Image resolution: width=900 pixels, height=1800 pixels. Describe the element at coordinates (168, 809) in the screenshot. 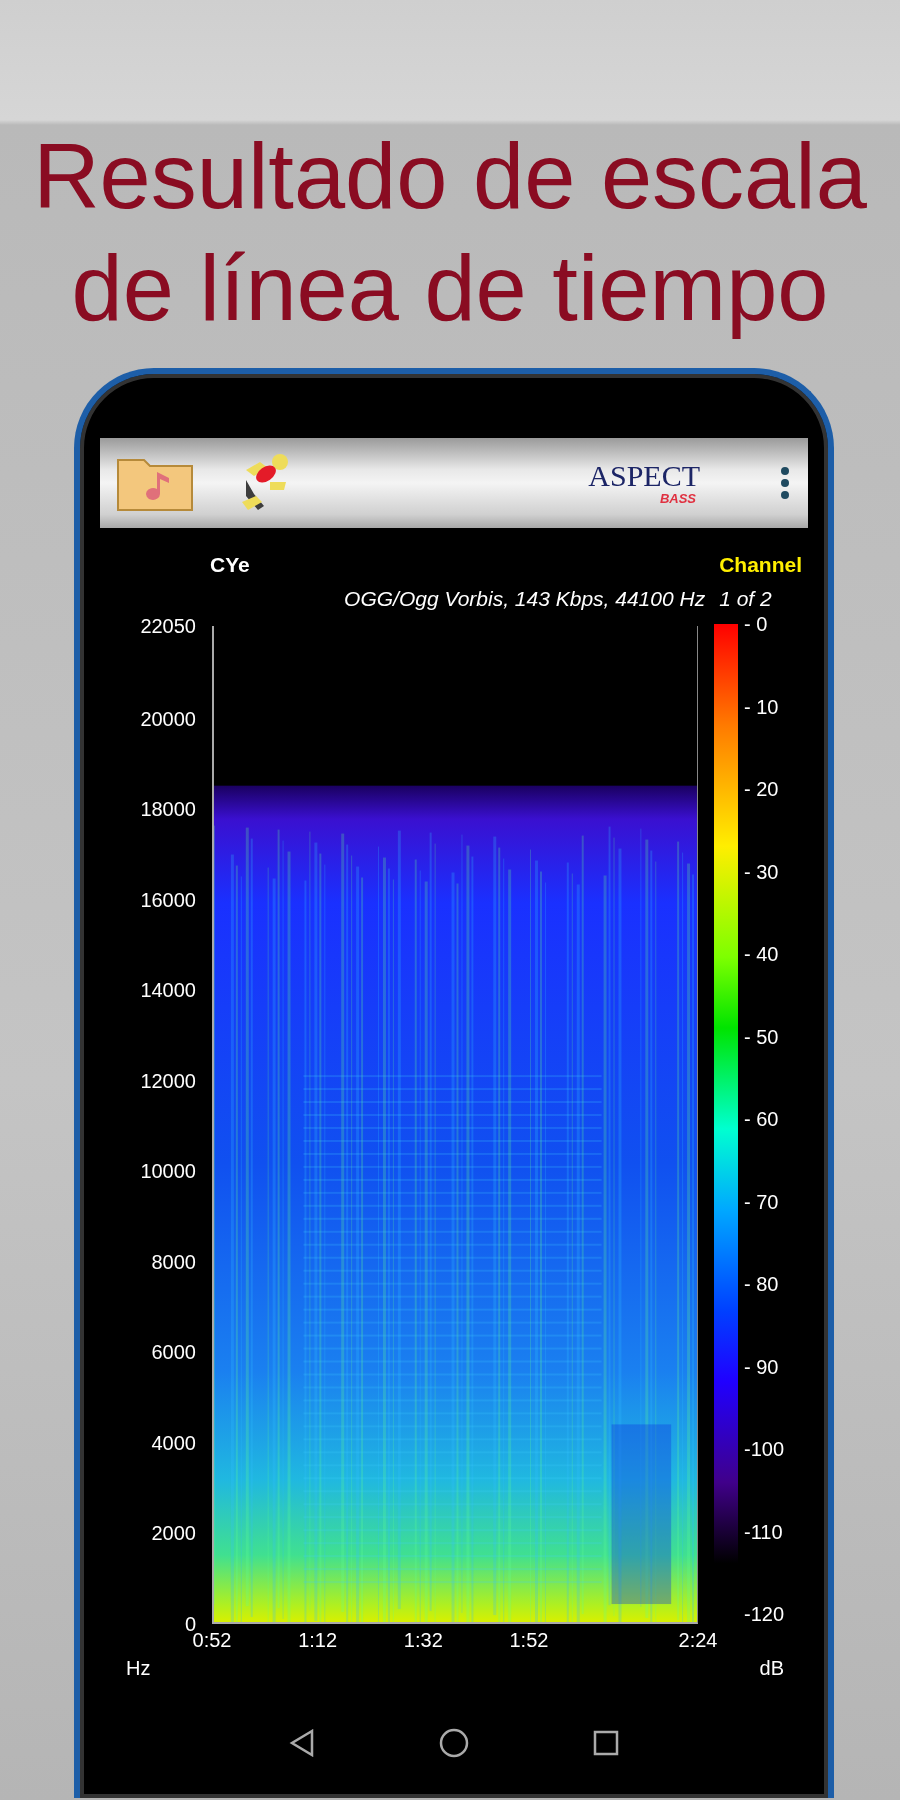

I see `frequency-tick-label: 18000` at that location.